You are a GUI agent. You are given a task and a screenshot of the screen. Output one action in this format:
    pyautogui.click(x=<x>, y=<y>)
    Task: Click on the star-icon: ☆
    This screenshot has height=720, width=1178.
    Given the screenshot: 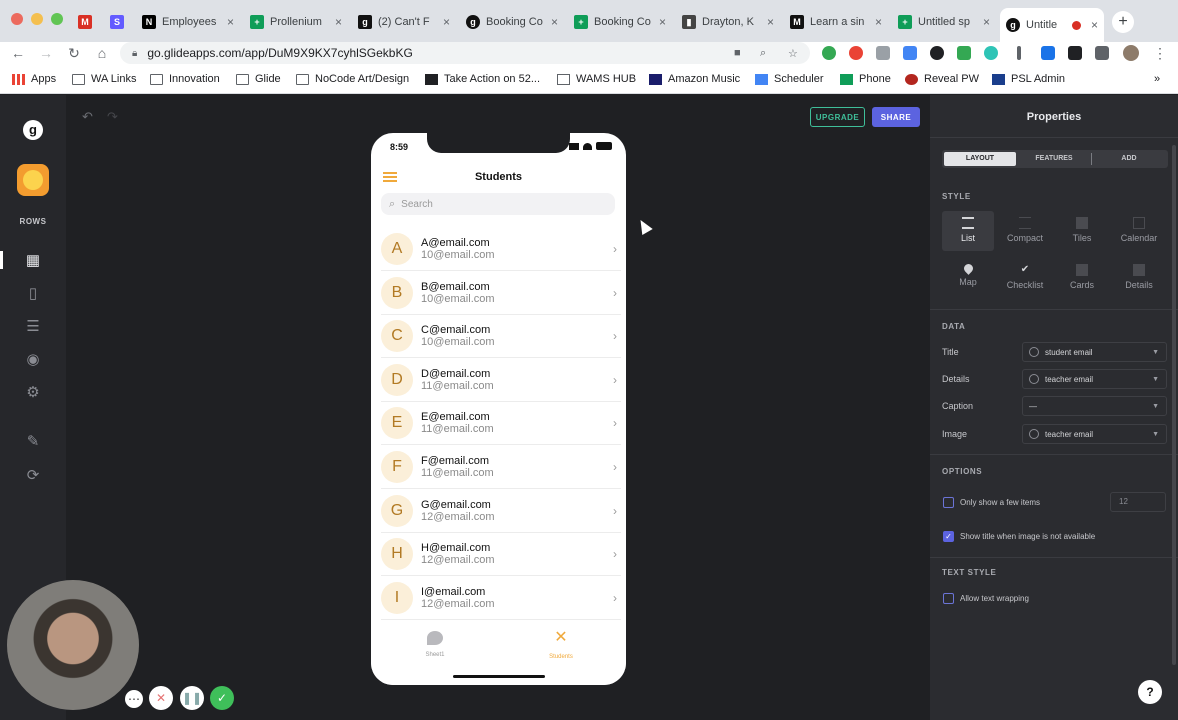 What is the action you would take?
    pyautogui.click(x=793, y=53)
    